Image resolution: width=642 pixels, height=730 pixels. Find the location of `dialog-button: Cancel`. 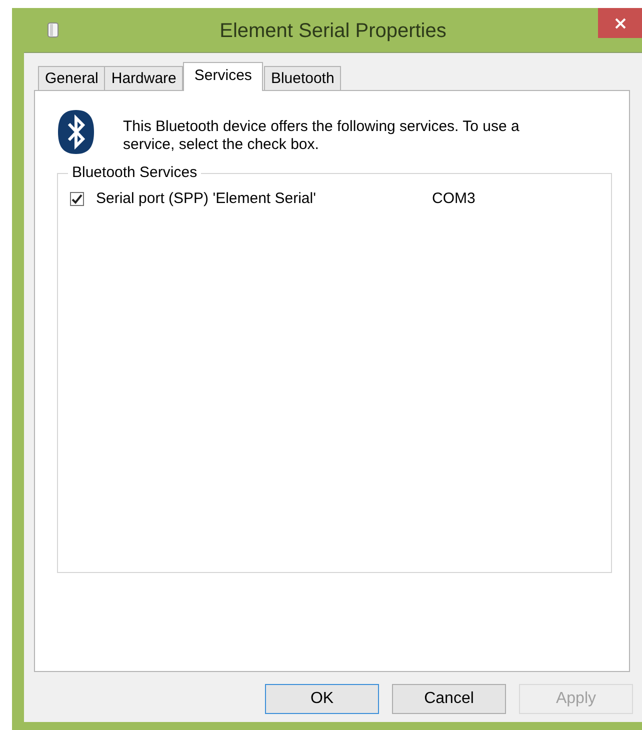

dialog-button: Cancel is located at coordinates (449, 699).